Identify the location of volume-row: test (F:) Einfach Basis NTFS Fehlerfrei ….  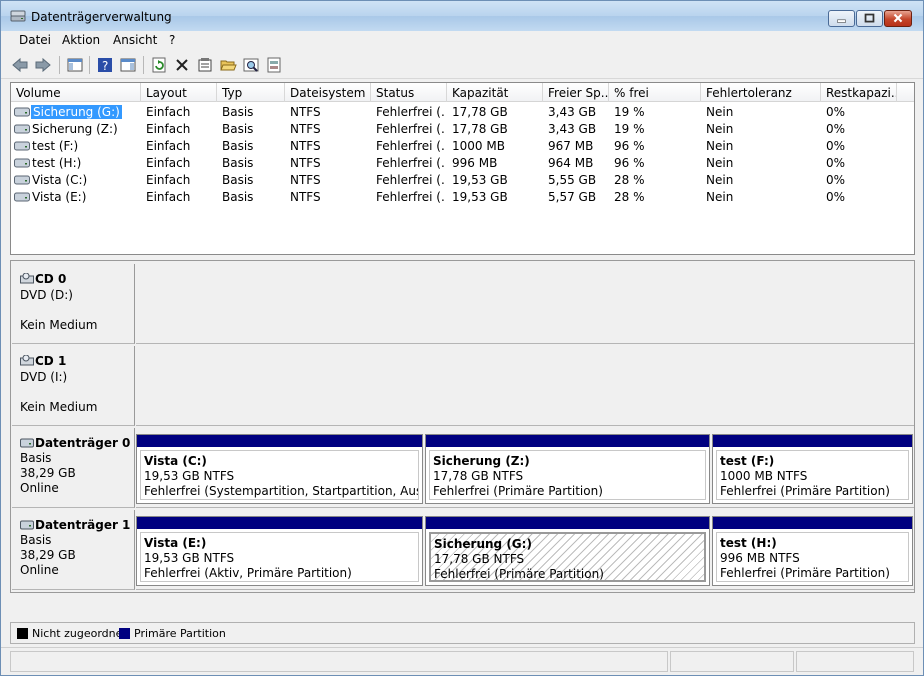
(462, 145).